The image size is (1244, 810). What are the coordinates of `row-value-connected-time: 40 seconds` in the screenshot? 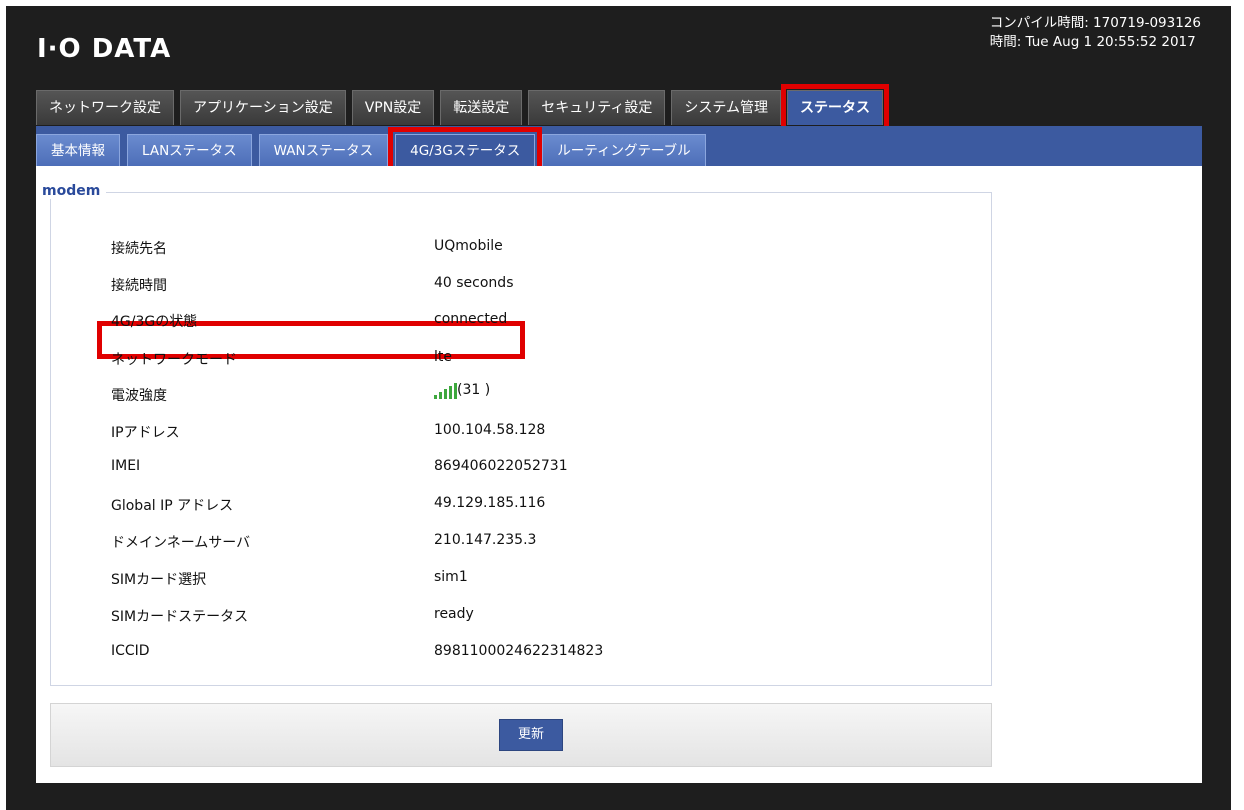 It's located at (474, 283).